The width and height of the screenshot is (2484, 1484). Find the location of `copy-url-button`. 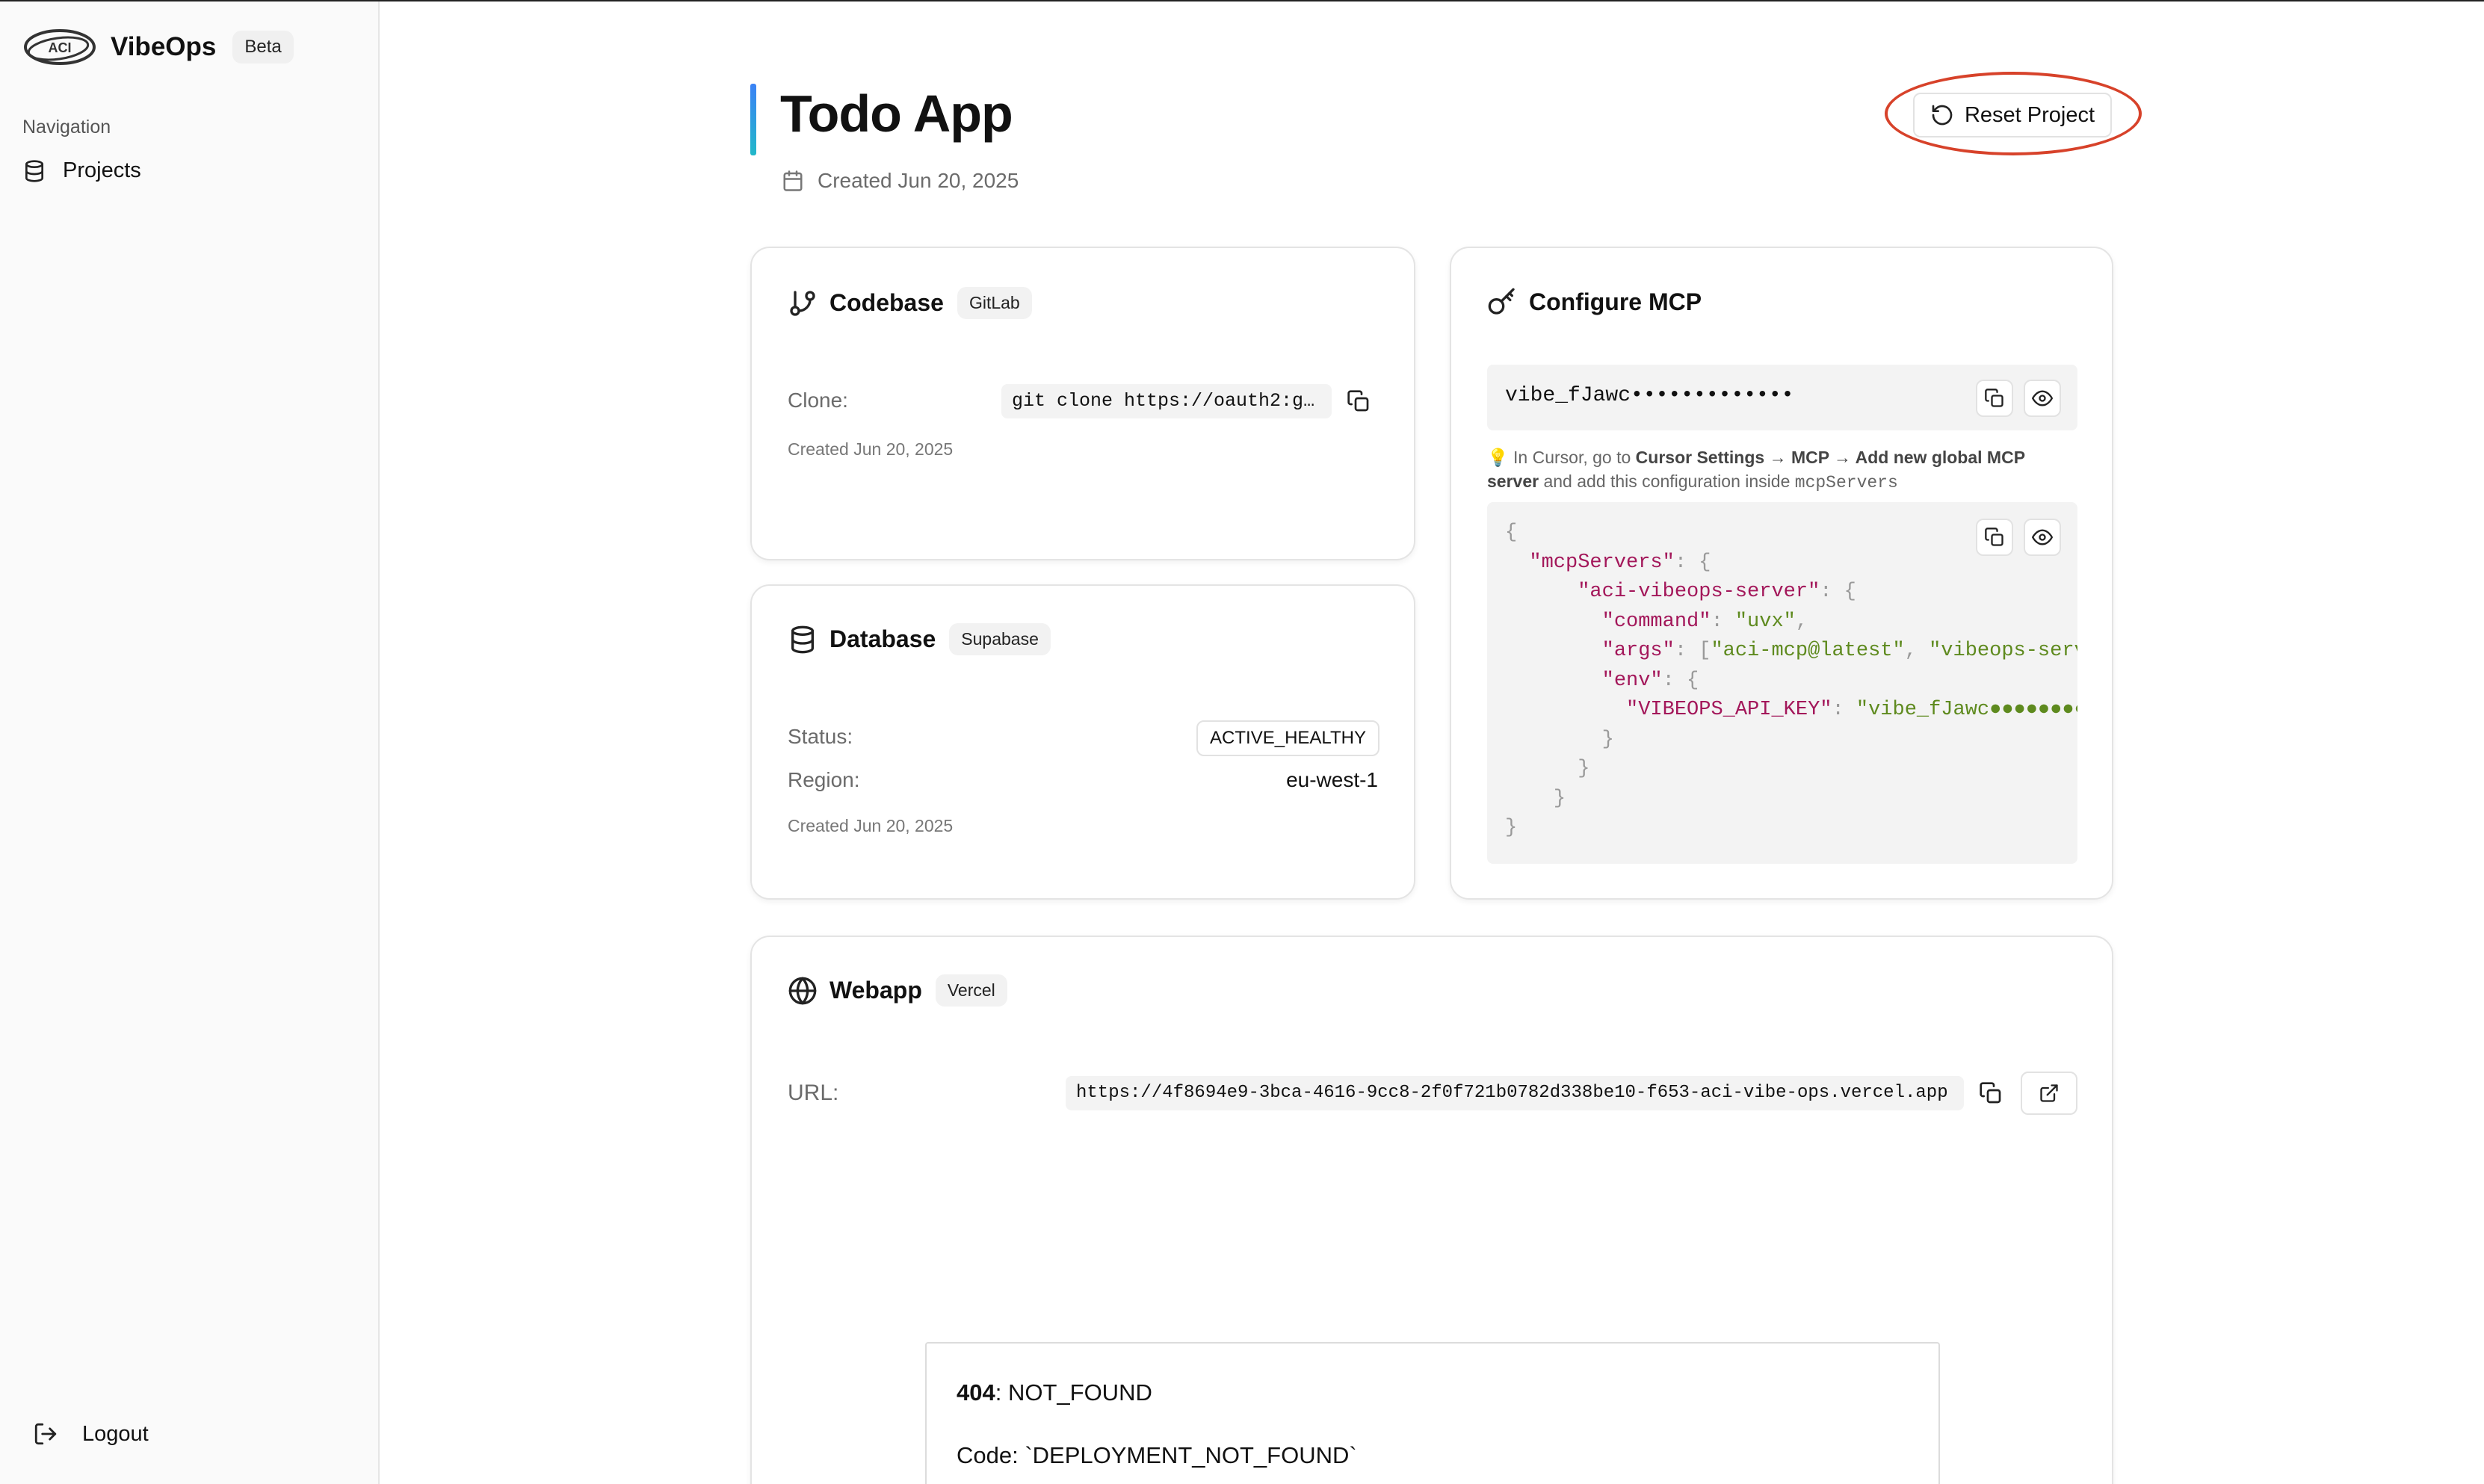

copy-url-button is located at coordinates (1990, 1093).